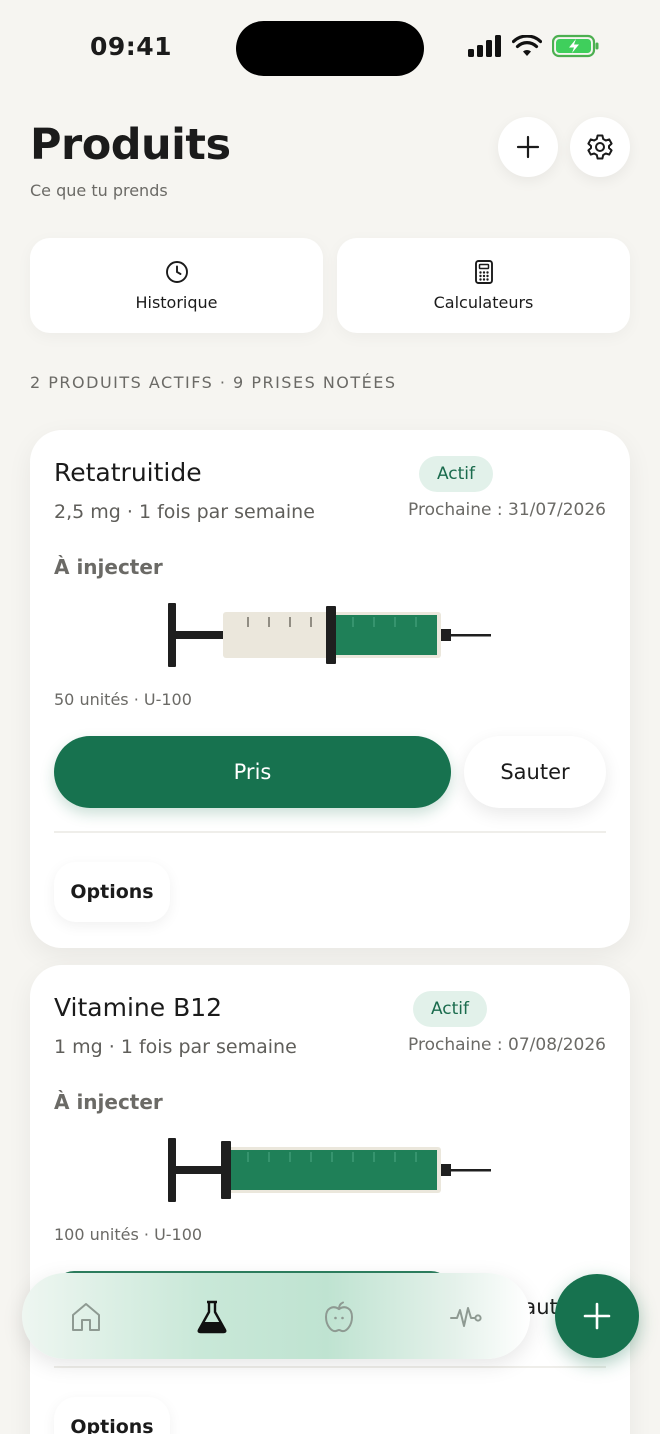 This screenshot has height=1434, width=660. I want to click on signal-icon, so click(484, 46).